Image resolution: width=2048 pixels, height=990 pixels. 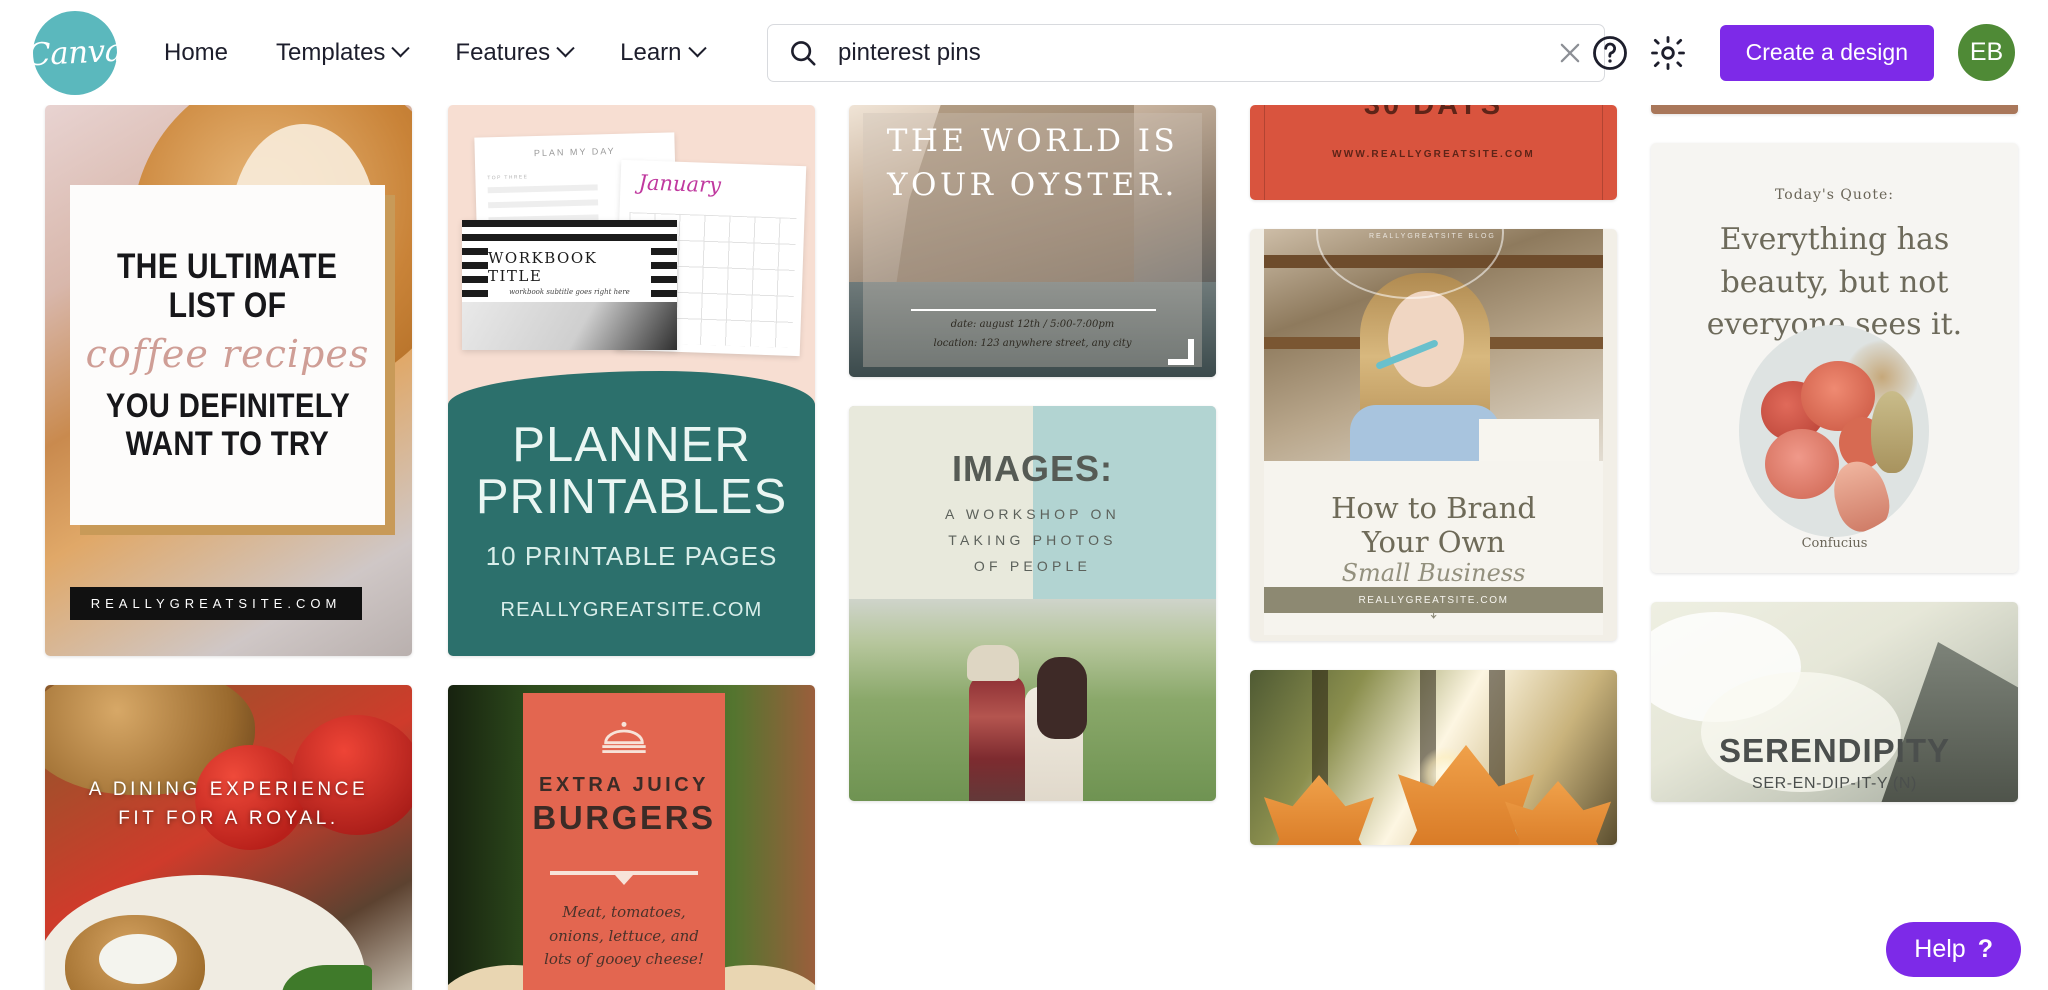 What do you see at coordinates (1834, 195) in the screenshot?
I see `quote-label: Today's Quote:` at bounding box center [1834, 195].